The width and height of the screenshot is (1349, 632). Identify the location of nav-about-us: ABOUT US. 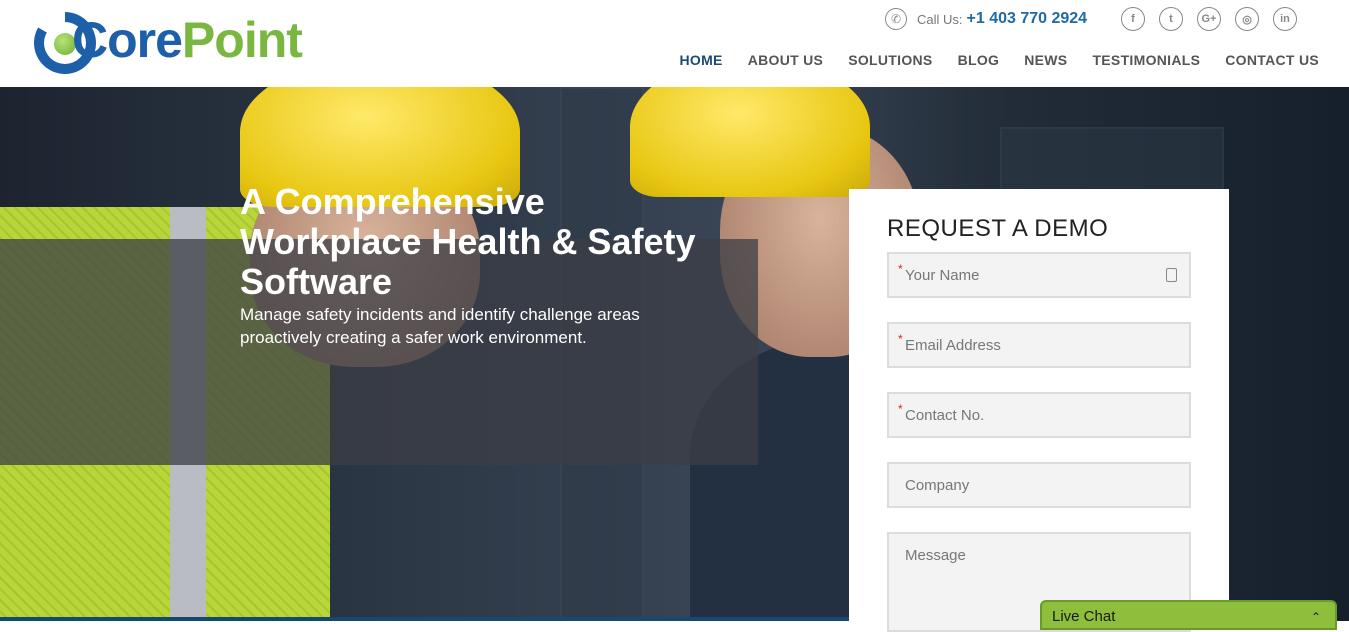
(786, 60).